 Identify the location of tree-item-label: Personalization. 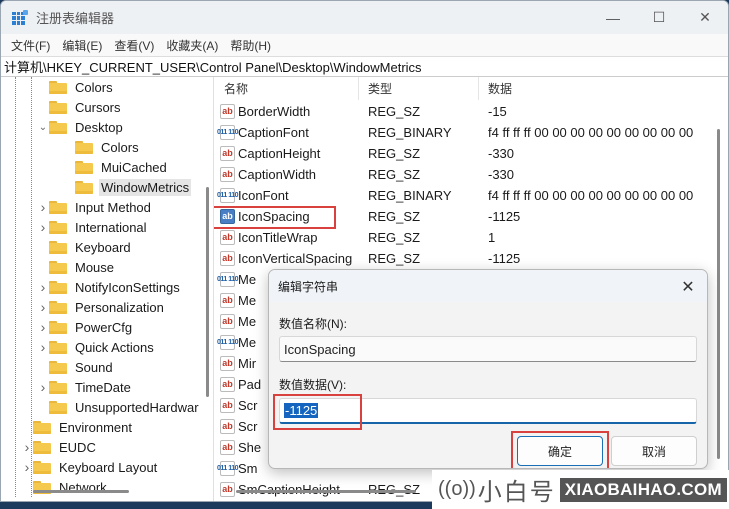
(119, 307).